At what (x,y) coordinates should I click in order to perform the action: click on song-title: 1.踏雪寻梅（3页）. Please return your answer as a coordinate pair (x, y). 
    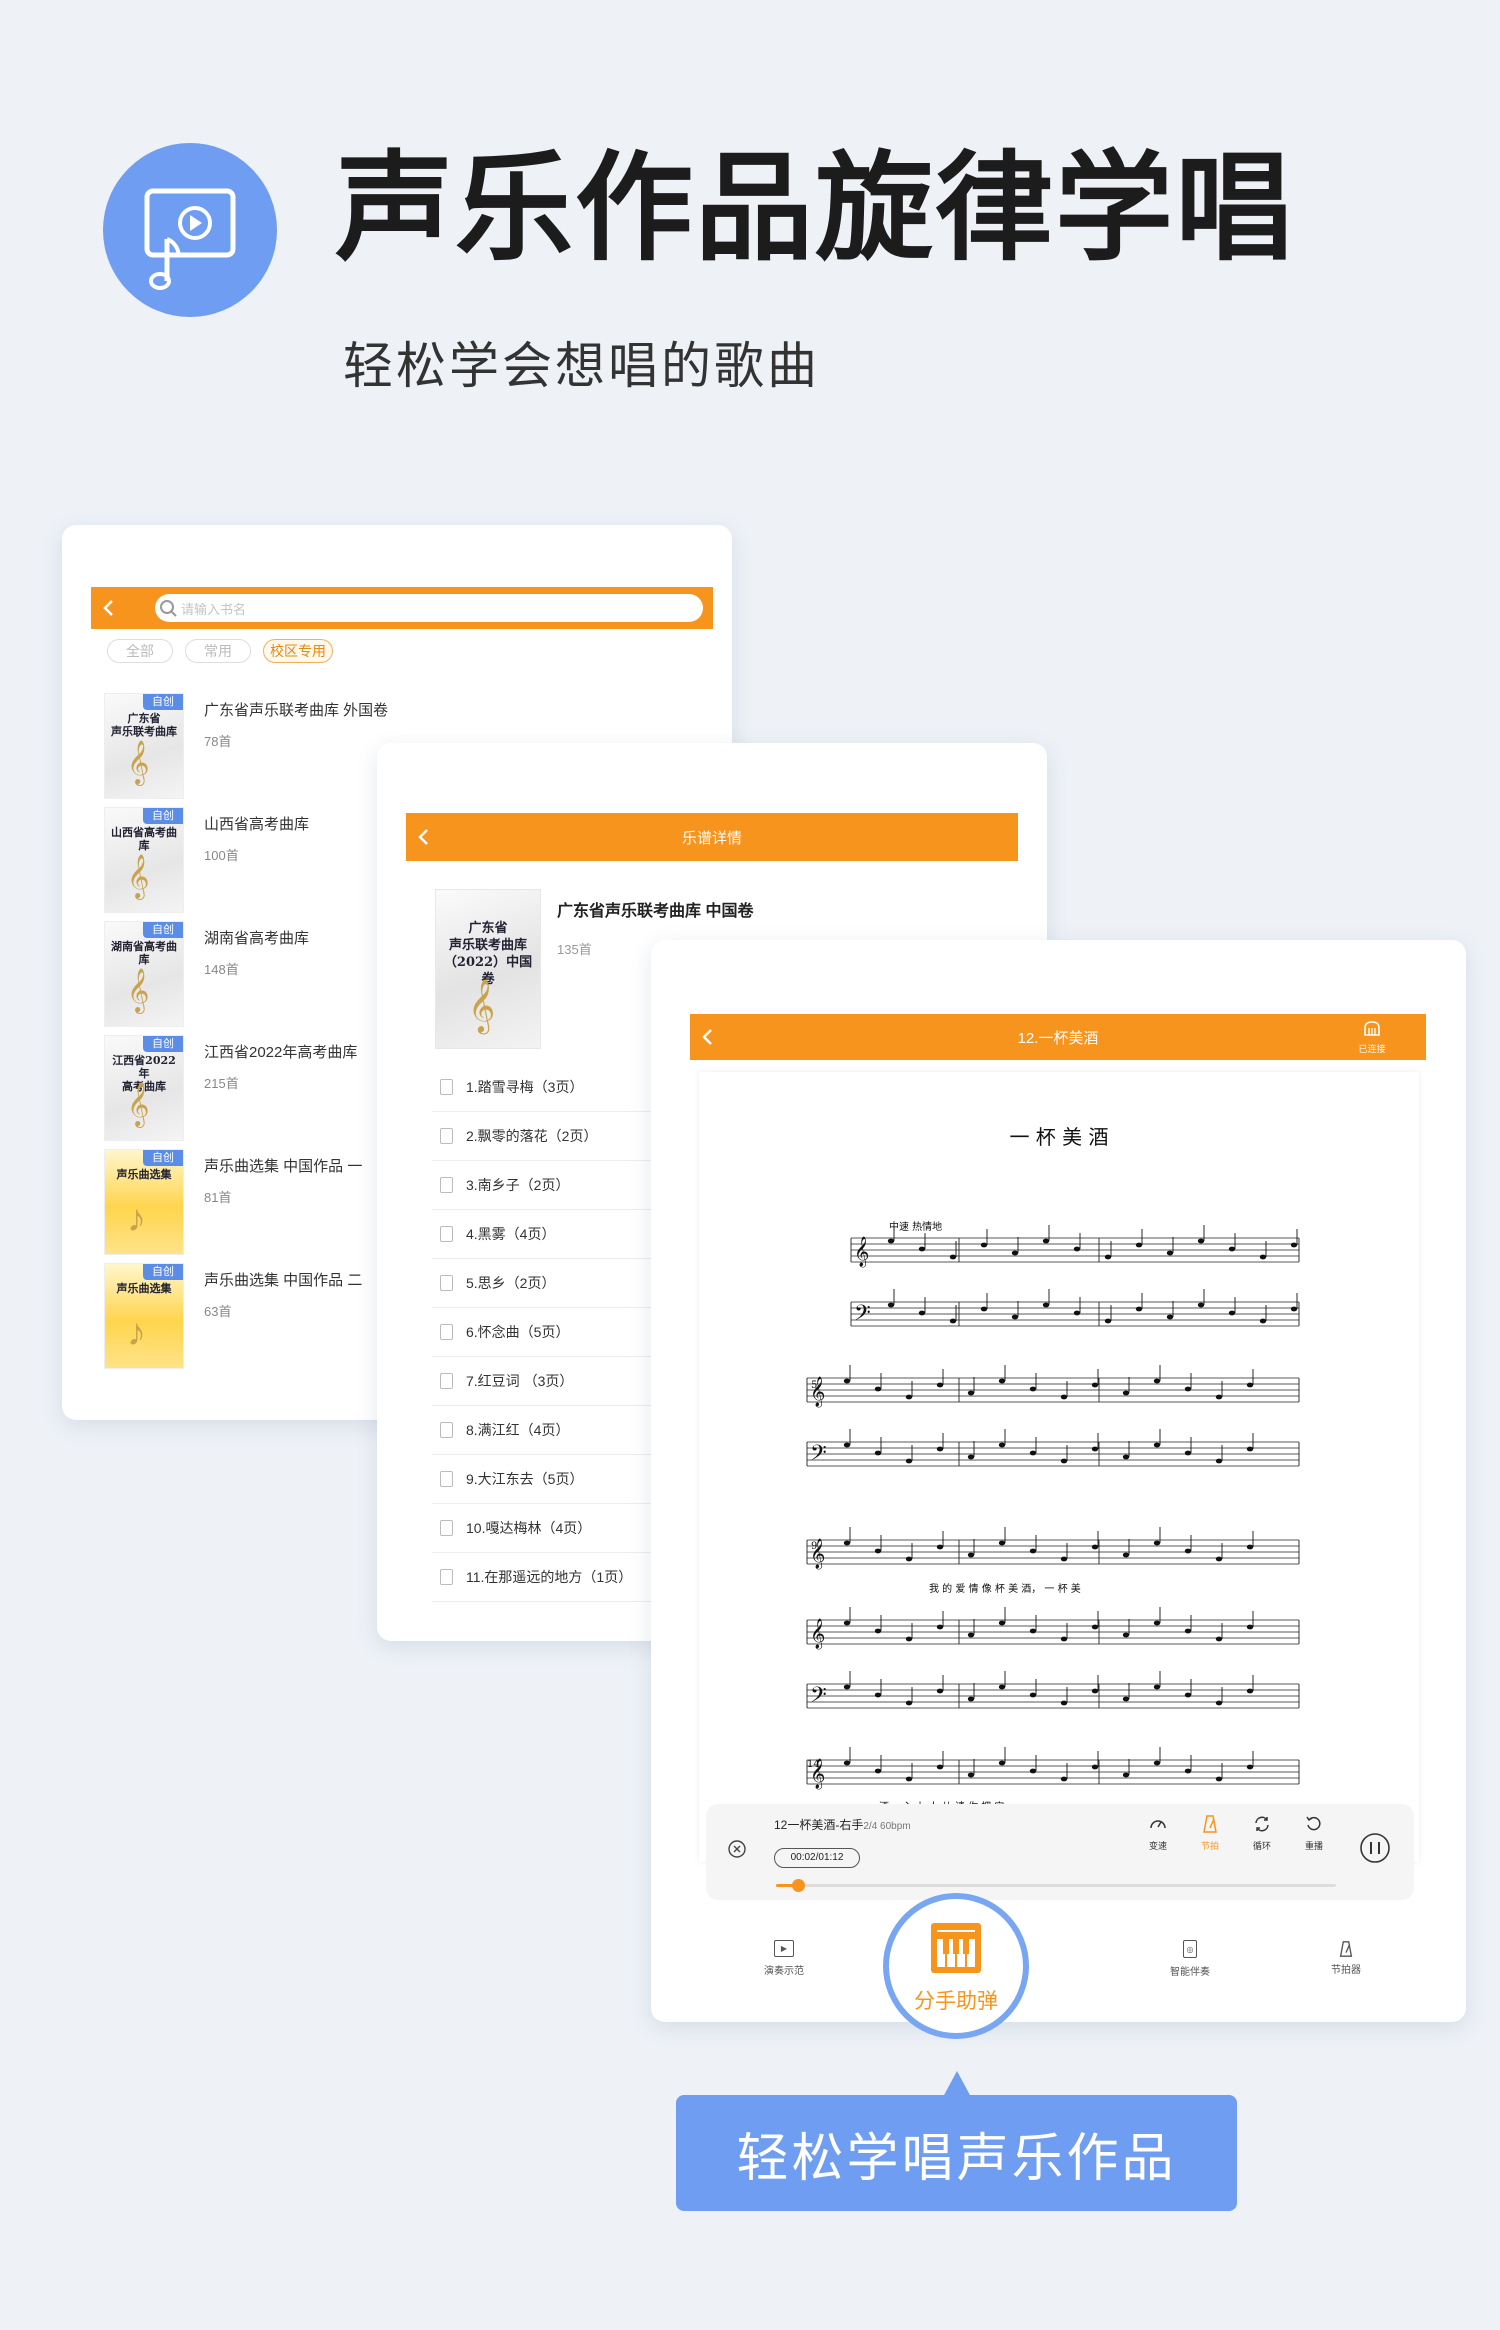
    Looking at the image, I should click on (525, 1087).